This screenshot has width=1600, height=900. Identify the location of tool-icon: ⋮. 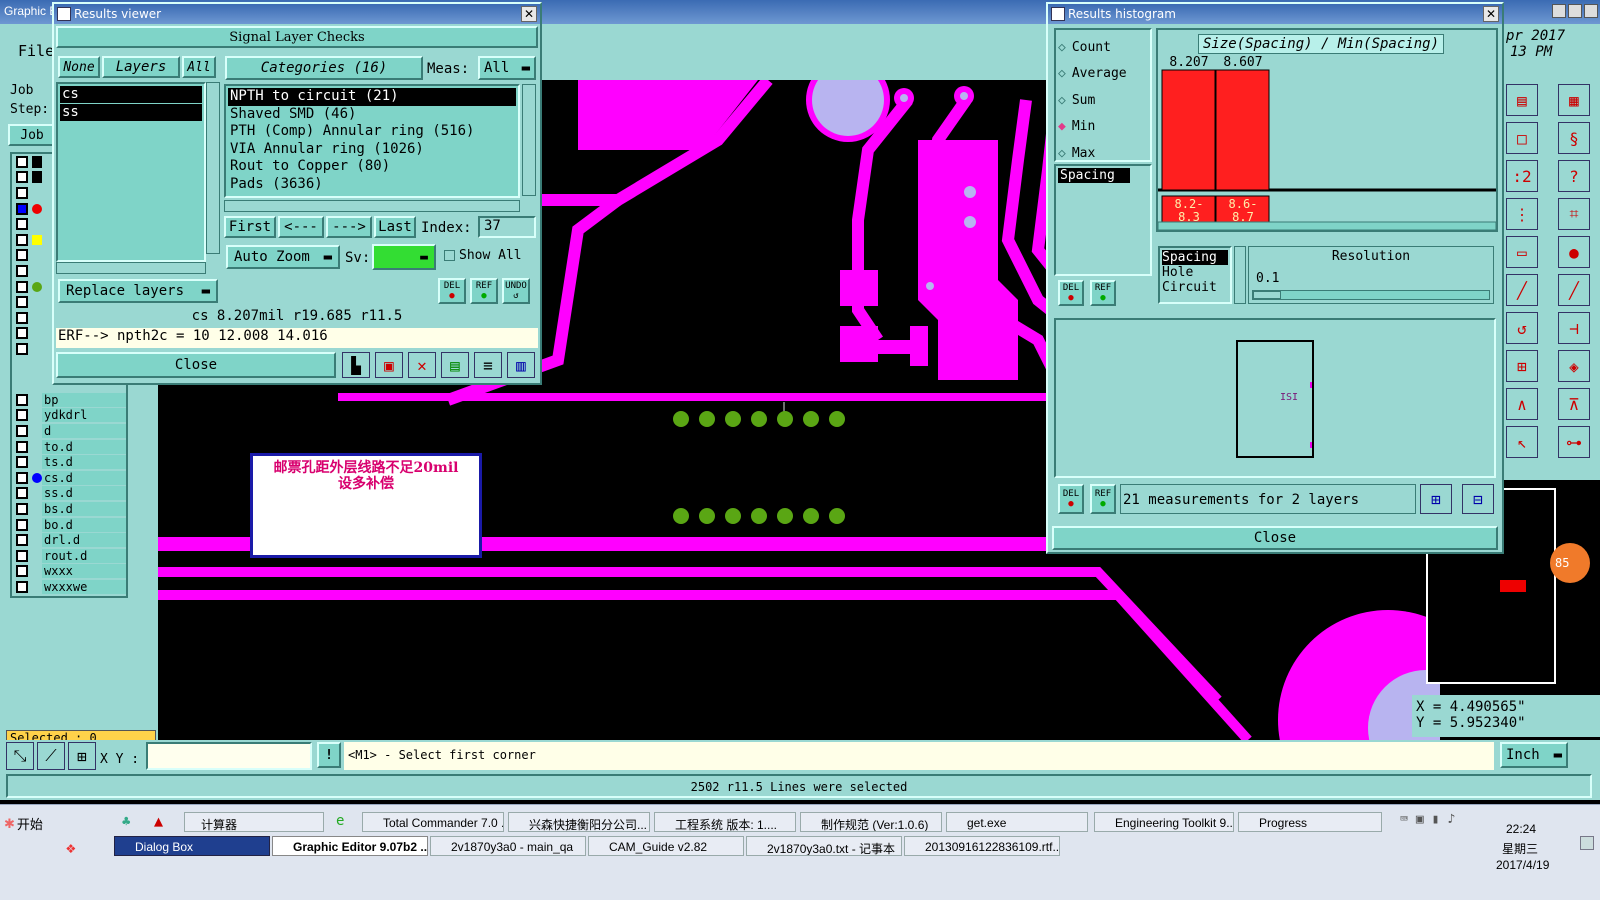
(1522, 214).